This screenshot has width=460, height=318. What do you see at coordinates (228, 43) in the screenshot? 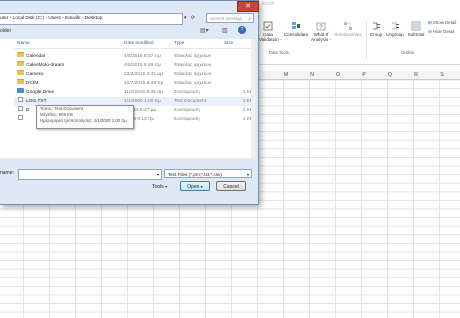
I see `header-size: Size` at bounding box center [228, 43].